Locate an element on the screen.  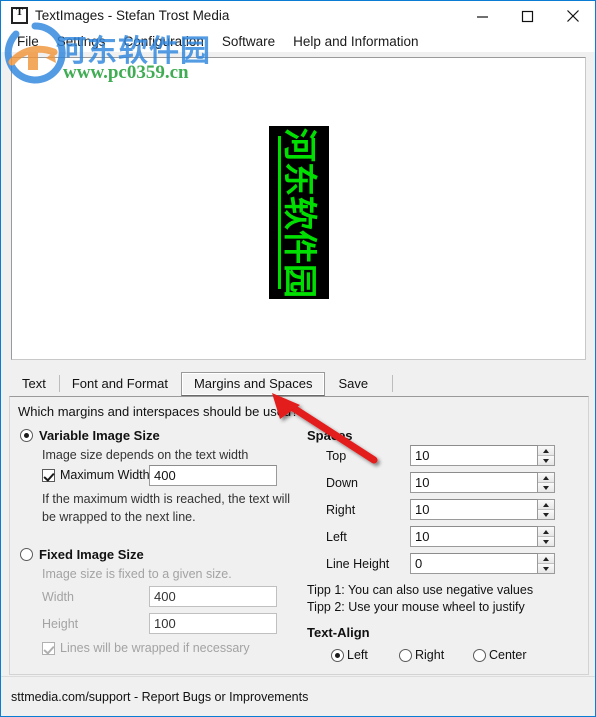
menu-item-file: File is located at coordinates (28, 41).